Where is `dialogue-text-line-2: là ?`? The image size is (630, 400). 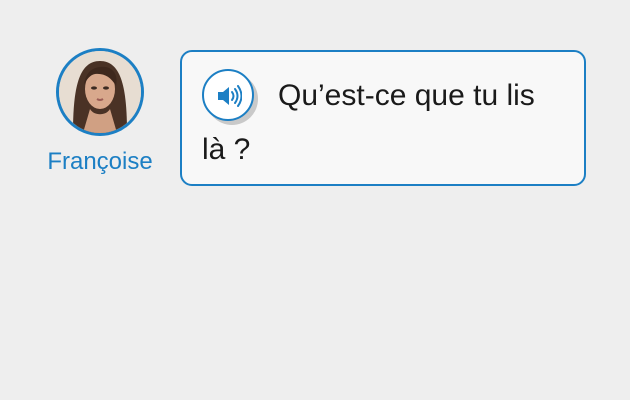
dialogue-text-line-2: là ? is located at coordinates (226, 149).